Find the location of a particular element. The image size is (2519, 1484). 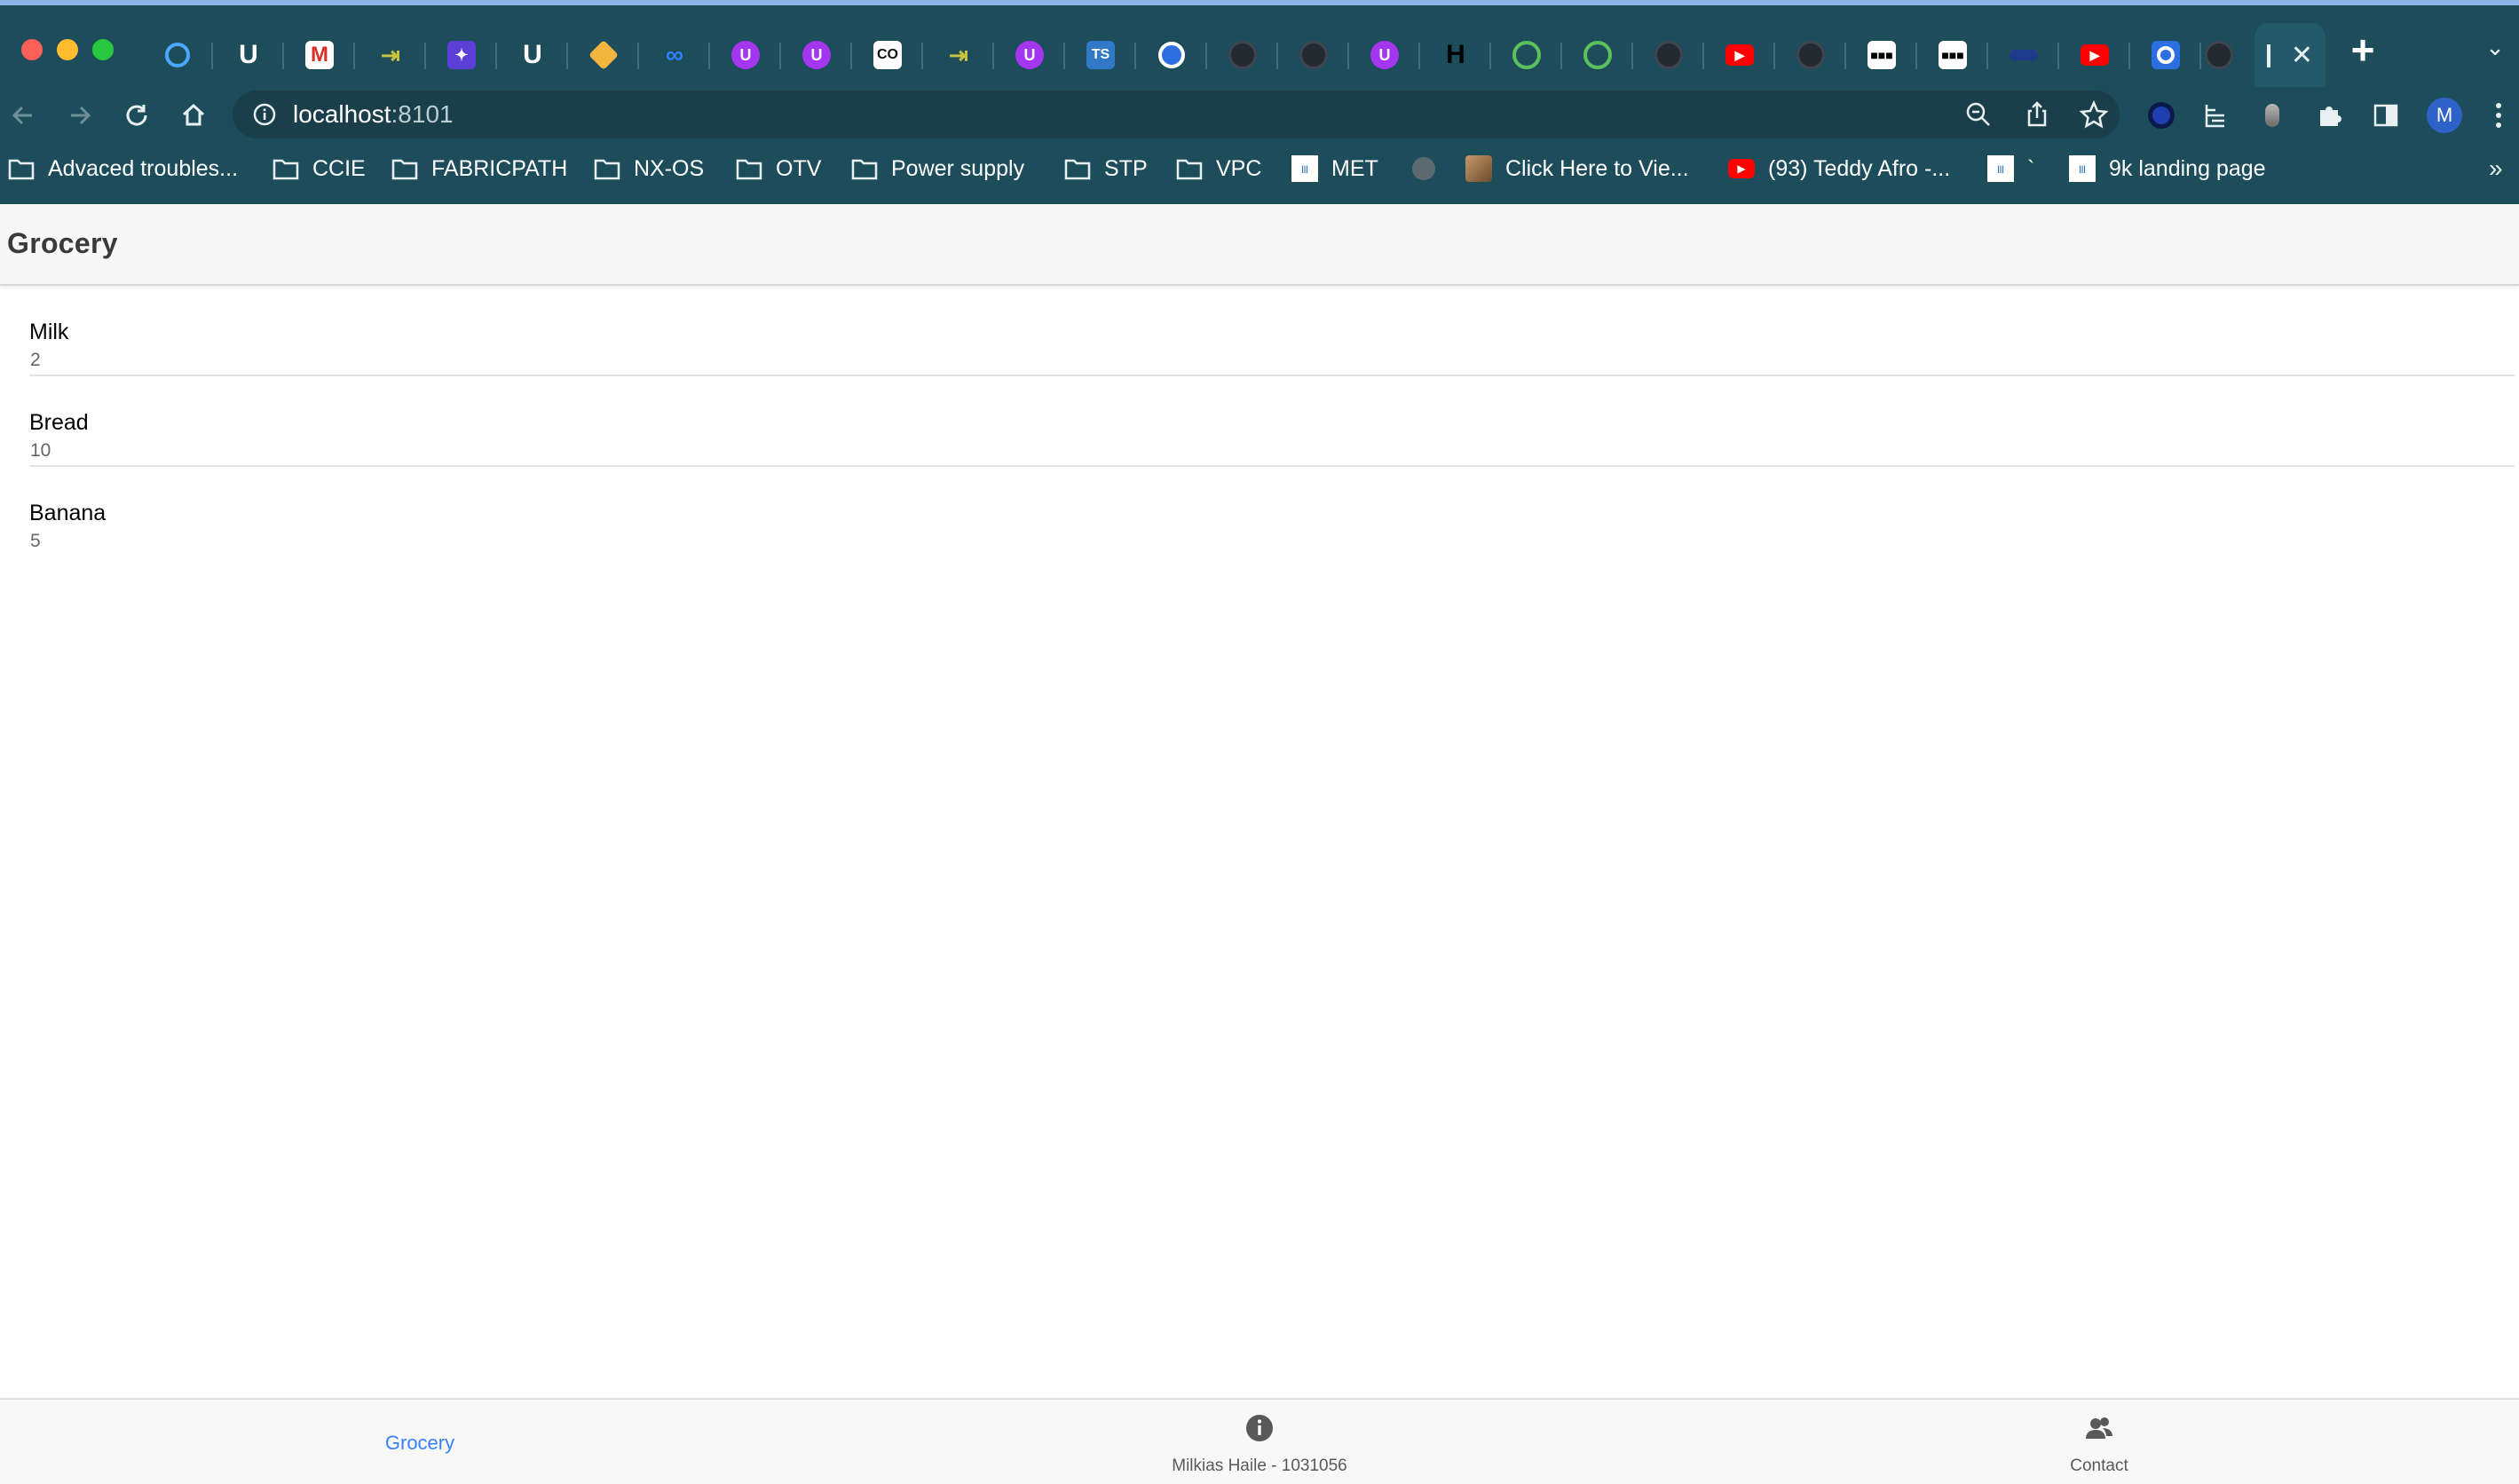

extension-tree-icon is located at coordinates (2215, 116).